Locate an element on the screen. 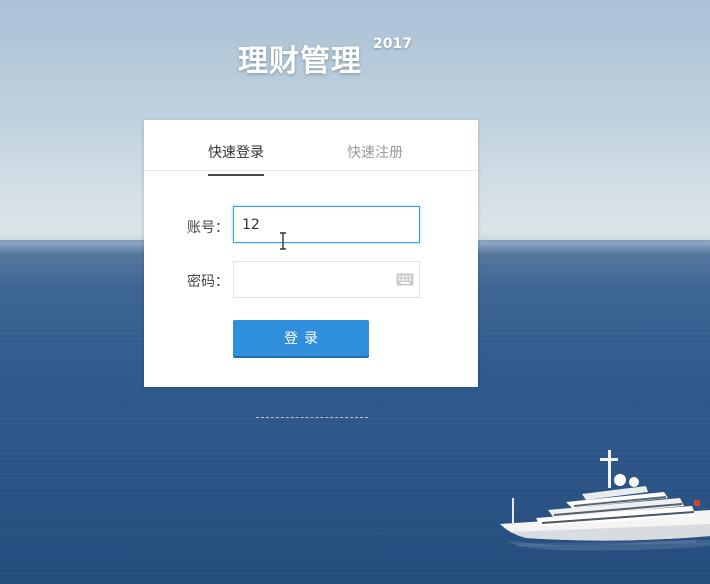 This screenshot has height=584, width=710. password-label: 密码： is located at coordinates (208, 282).